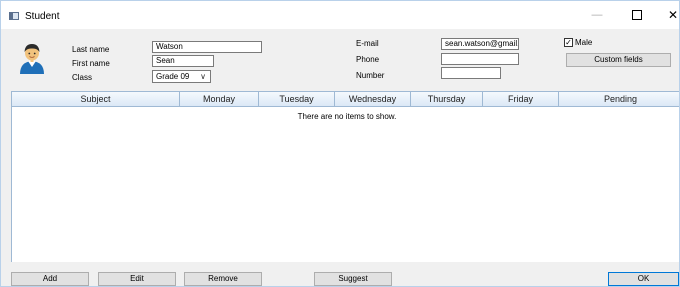 This screenshot has width=680, height=287. Describe the element at coordinates (96, 99) in the screenshot. I see `column-header-subject: Subject` at that location.